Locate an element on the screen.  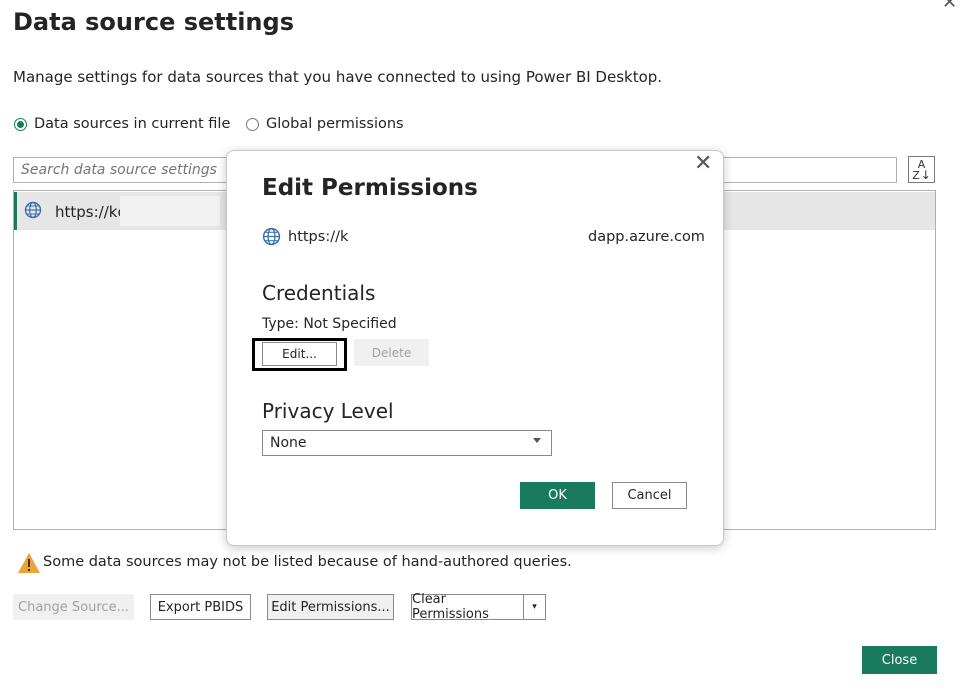
modal-close-icon: ✕ is located at coordinates (703, 163).